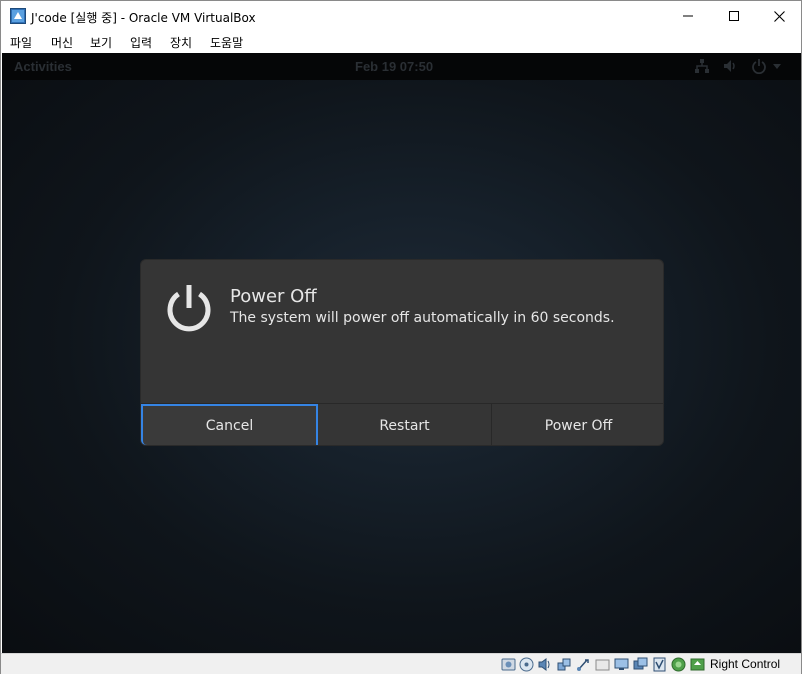  I want to click on menu-devices: 장치, so click(181, 42).